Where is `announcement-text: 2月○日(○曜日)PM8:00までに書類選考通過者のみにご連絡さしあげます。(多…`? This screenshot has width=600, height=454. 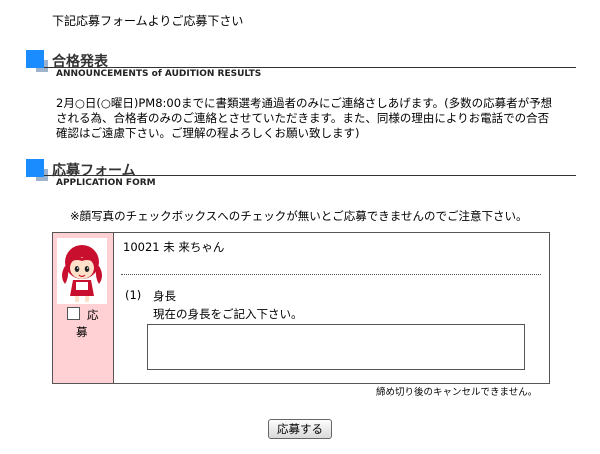
announcement-text: 2月○日(○曜日)PM8:00までに書類選考通過者のみにご連絡さしあげます。(多… is located at coordinates (304, 118).